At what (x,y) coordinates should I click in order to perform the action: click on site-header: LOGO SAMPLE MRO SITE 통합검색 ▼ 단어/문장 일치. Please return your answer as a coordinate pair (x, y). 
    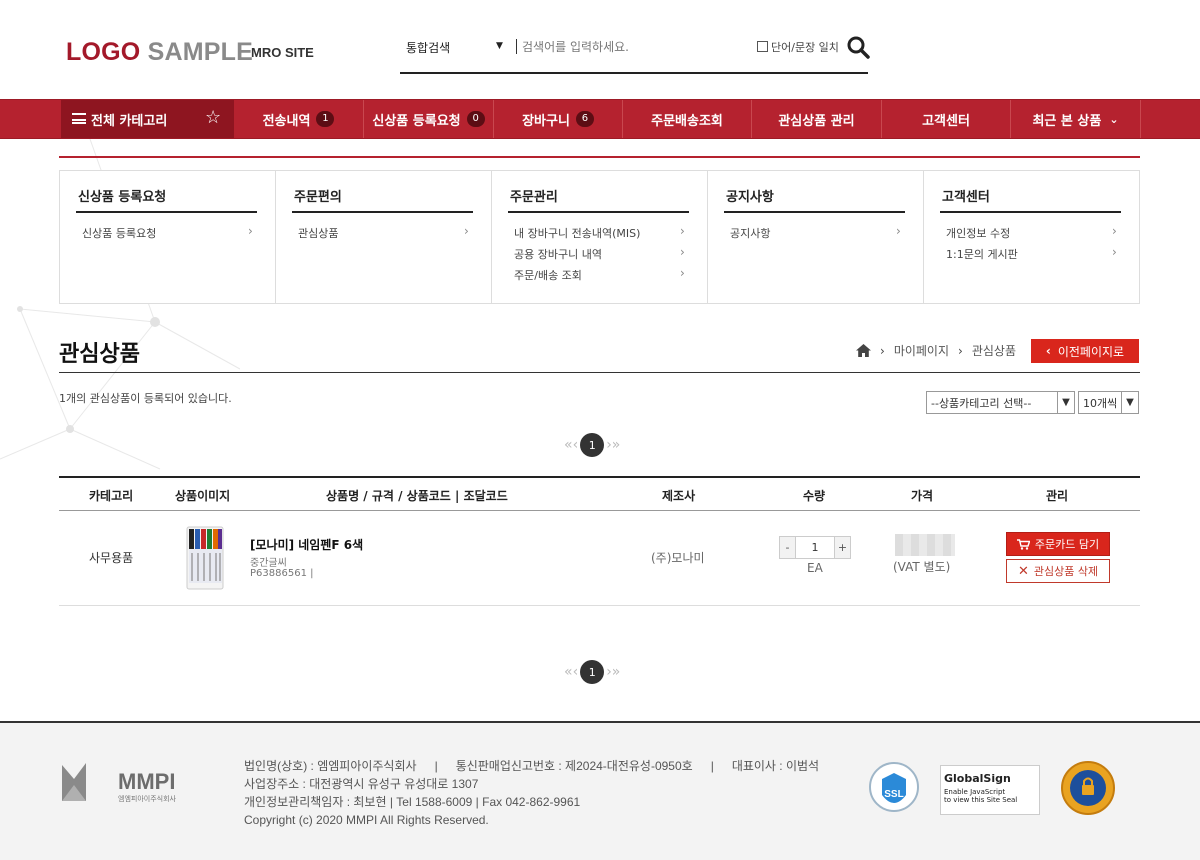
    Looking at the image, I should click on (600, 50).